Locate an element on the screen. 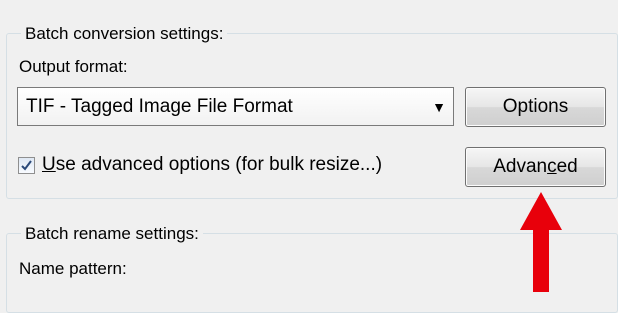 The height and width of the screenshot is (313, 618). checkmark-icon is located at coordinates (26, 165).